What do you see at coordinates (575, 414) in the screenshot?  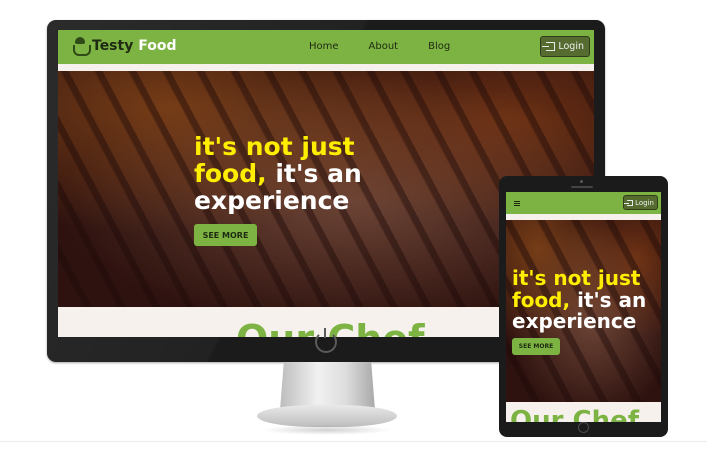 I see `tablet-chef-section-title: Our Chef` at bounding box center [575, 414].